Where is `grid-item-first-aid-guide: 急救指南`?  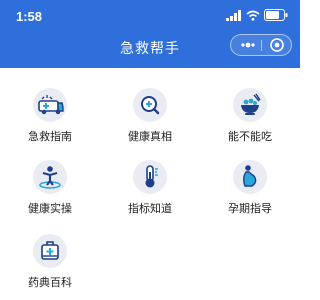 grid-item-first-aid-guide: 急救指南 is located at coordinates (50, 116).